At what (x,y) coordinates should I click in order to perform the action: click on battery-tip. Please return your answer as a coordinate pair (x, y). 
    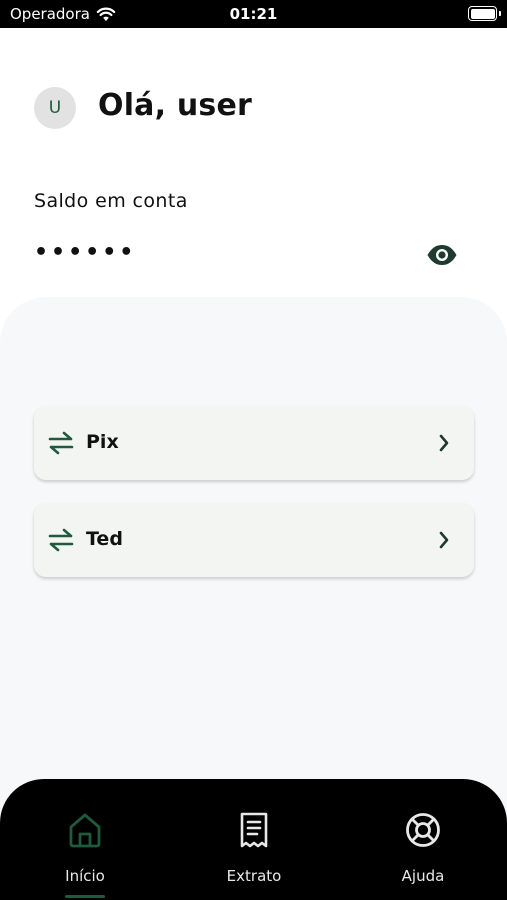
    Looking at the image, I should click on (500, 13).